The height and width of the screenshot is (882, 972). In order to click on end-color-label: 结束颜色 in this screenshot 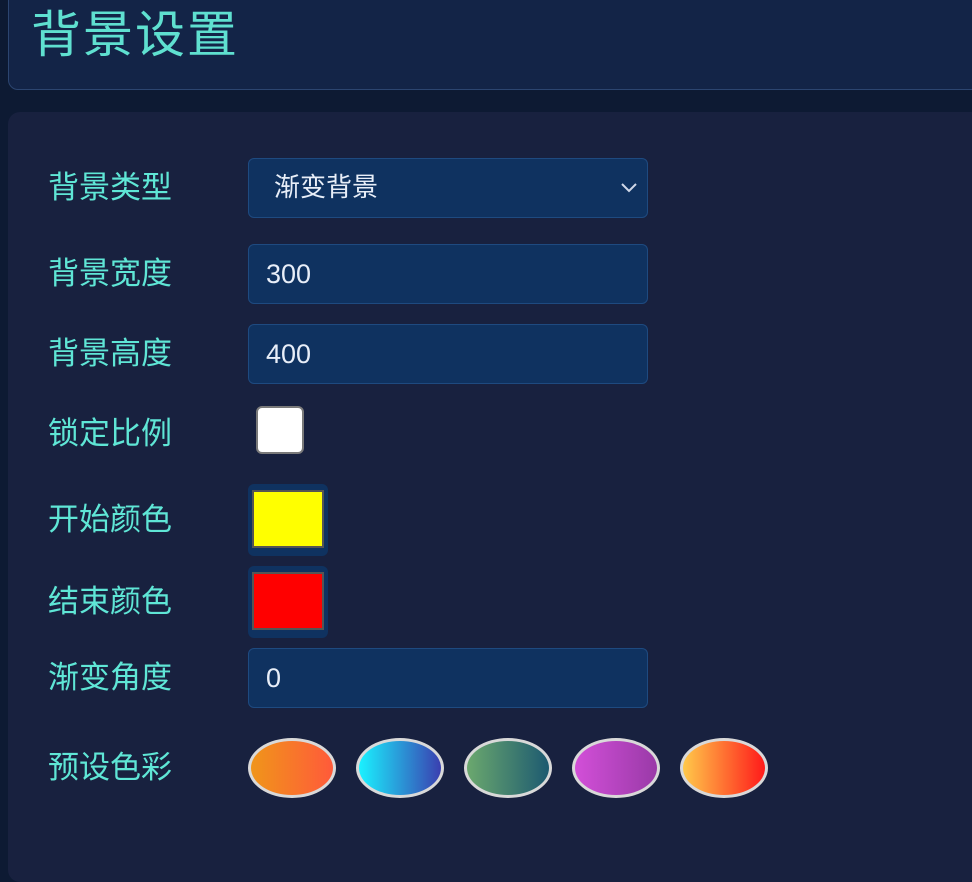, I will do `click(110, 602)`.